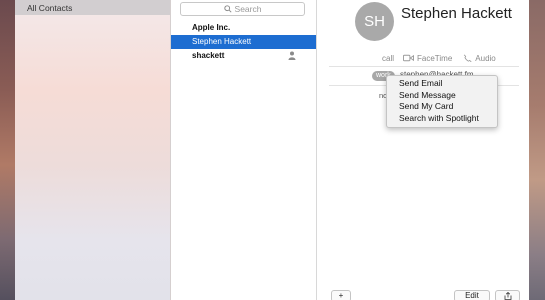 This screenshot has height=300, width=545. What do you see at coordinates (435, 58) in the screenshot?
I see `facetime-label: FaceTime` at bounding box center [435, 58].